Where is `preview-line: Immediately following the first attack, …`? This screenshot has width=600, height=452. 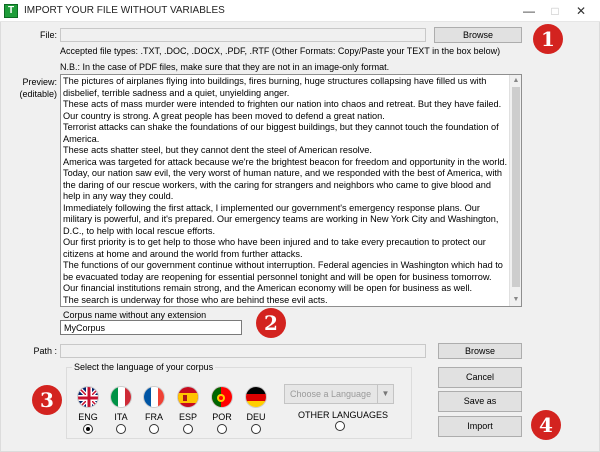
preview-line: Immediately following the first attack, … is located at coordinates (281, 219).